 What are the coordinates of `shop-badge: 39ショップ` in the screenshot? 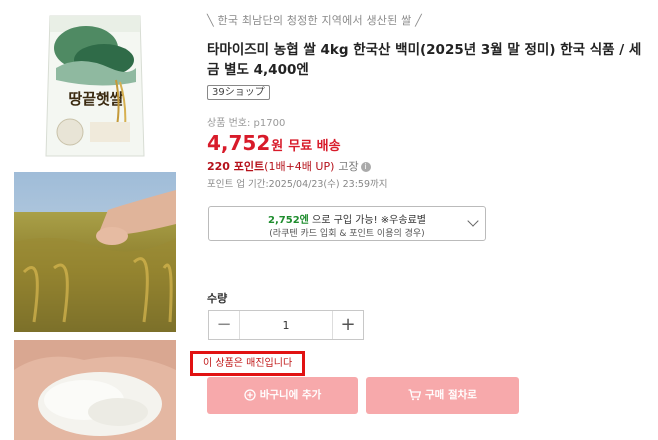 It's located at (238, 92).